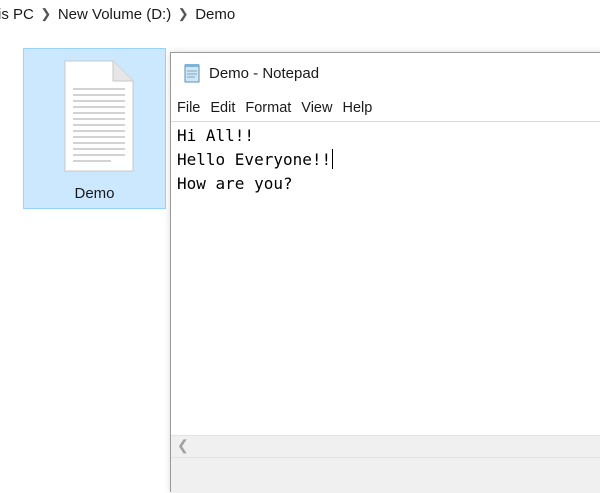 The image size is (600, 493). Describe the element at coordinates (357, 108) in the screenshot. I see `menu-help: Help` at that location.